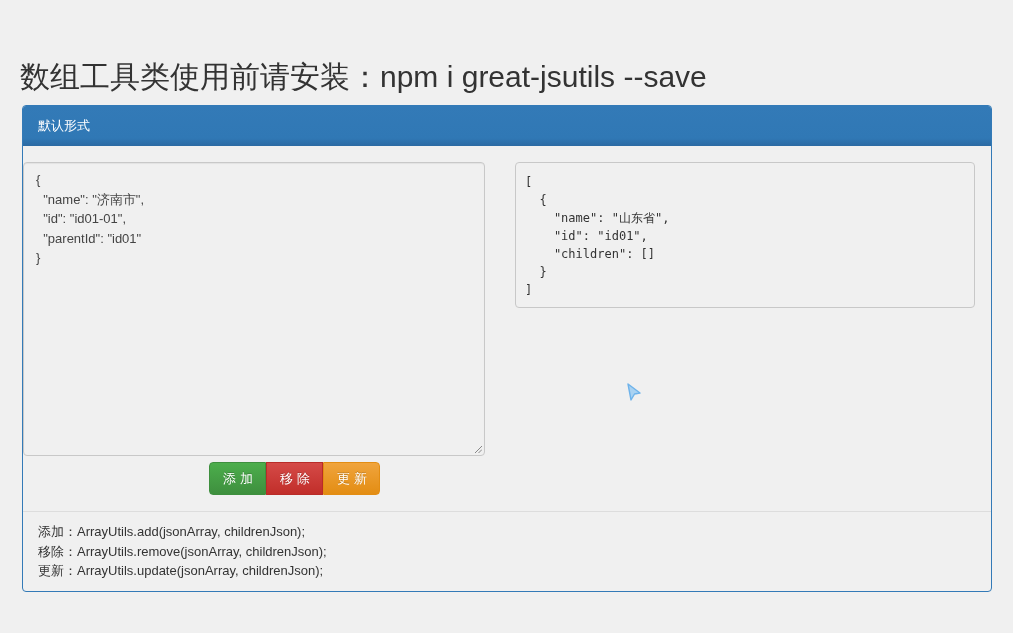 Image resolution: width=1013 pixels, height=633 pixels. What do you see at coordinates (237, 478) in the screenshot?
I see `action-button: 添加` at bounding box center [237, 478].